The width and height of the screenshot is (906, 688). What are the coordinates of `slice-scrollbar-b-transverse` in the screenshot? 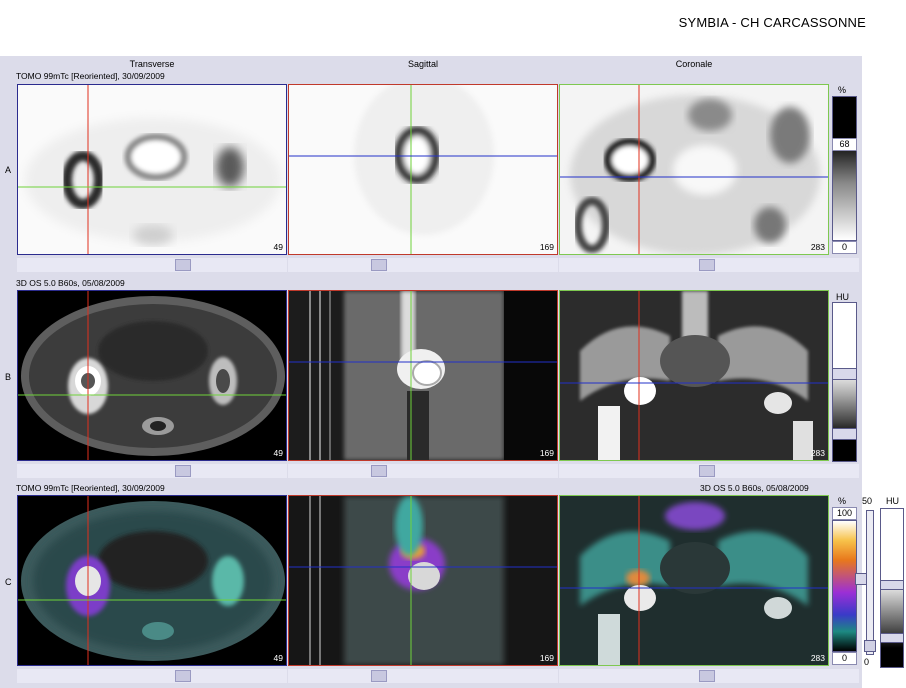 It's located at (152, 471).